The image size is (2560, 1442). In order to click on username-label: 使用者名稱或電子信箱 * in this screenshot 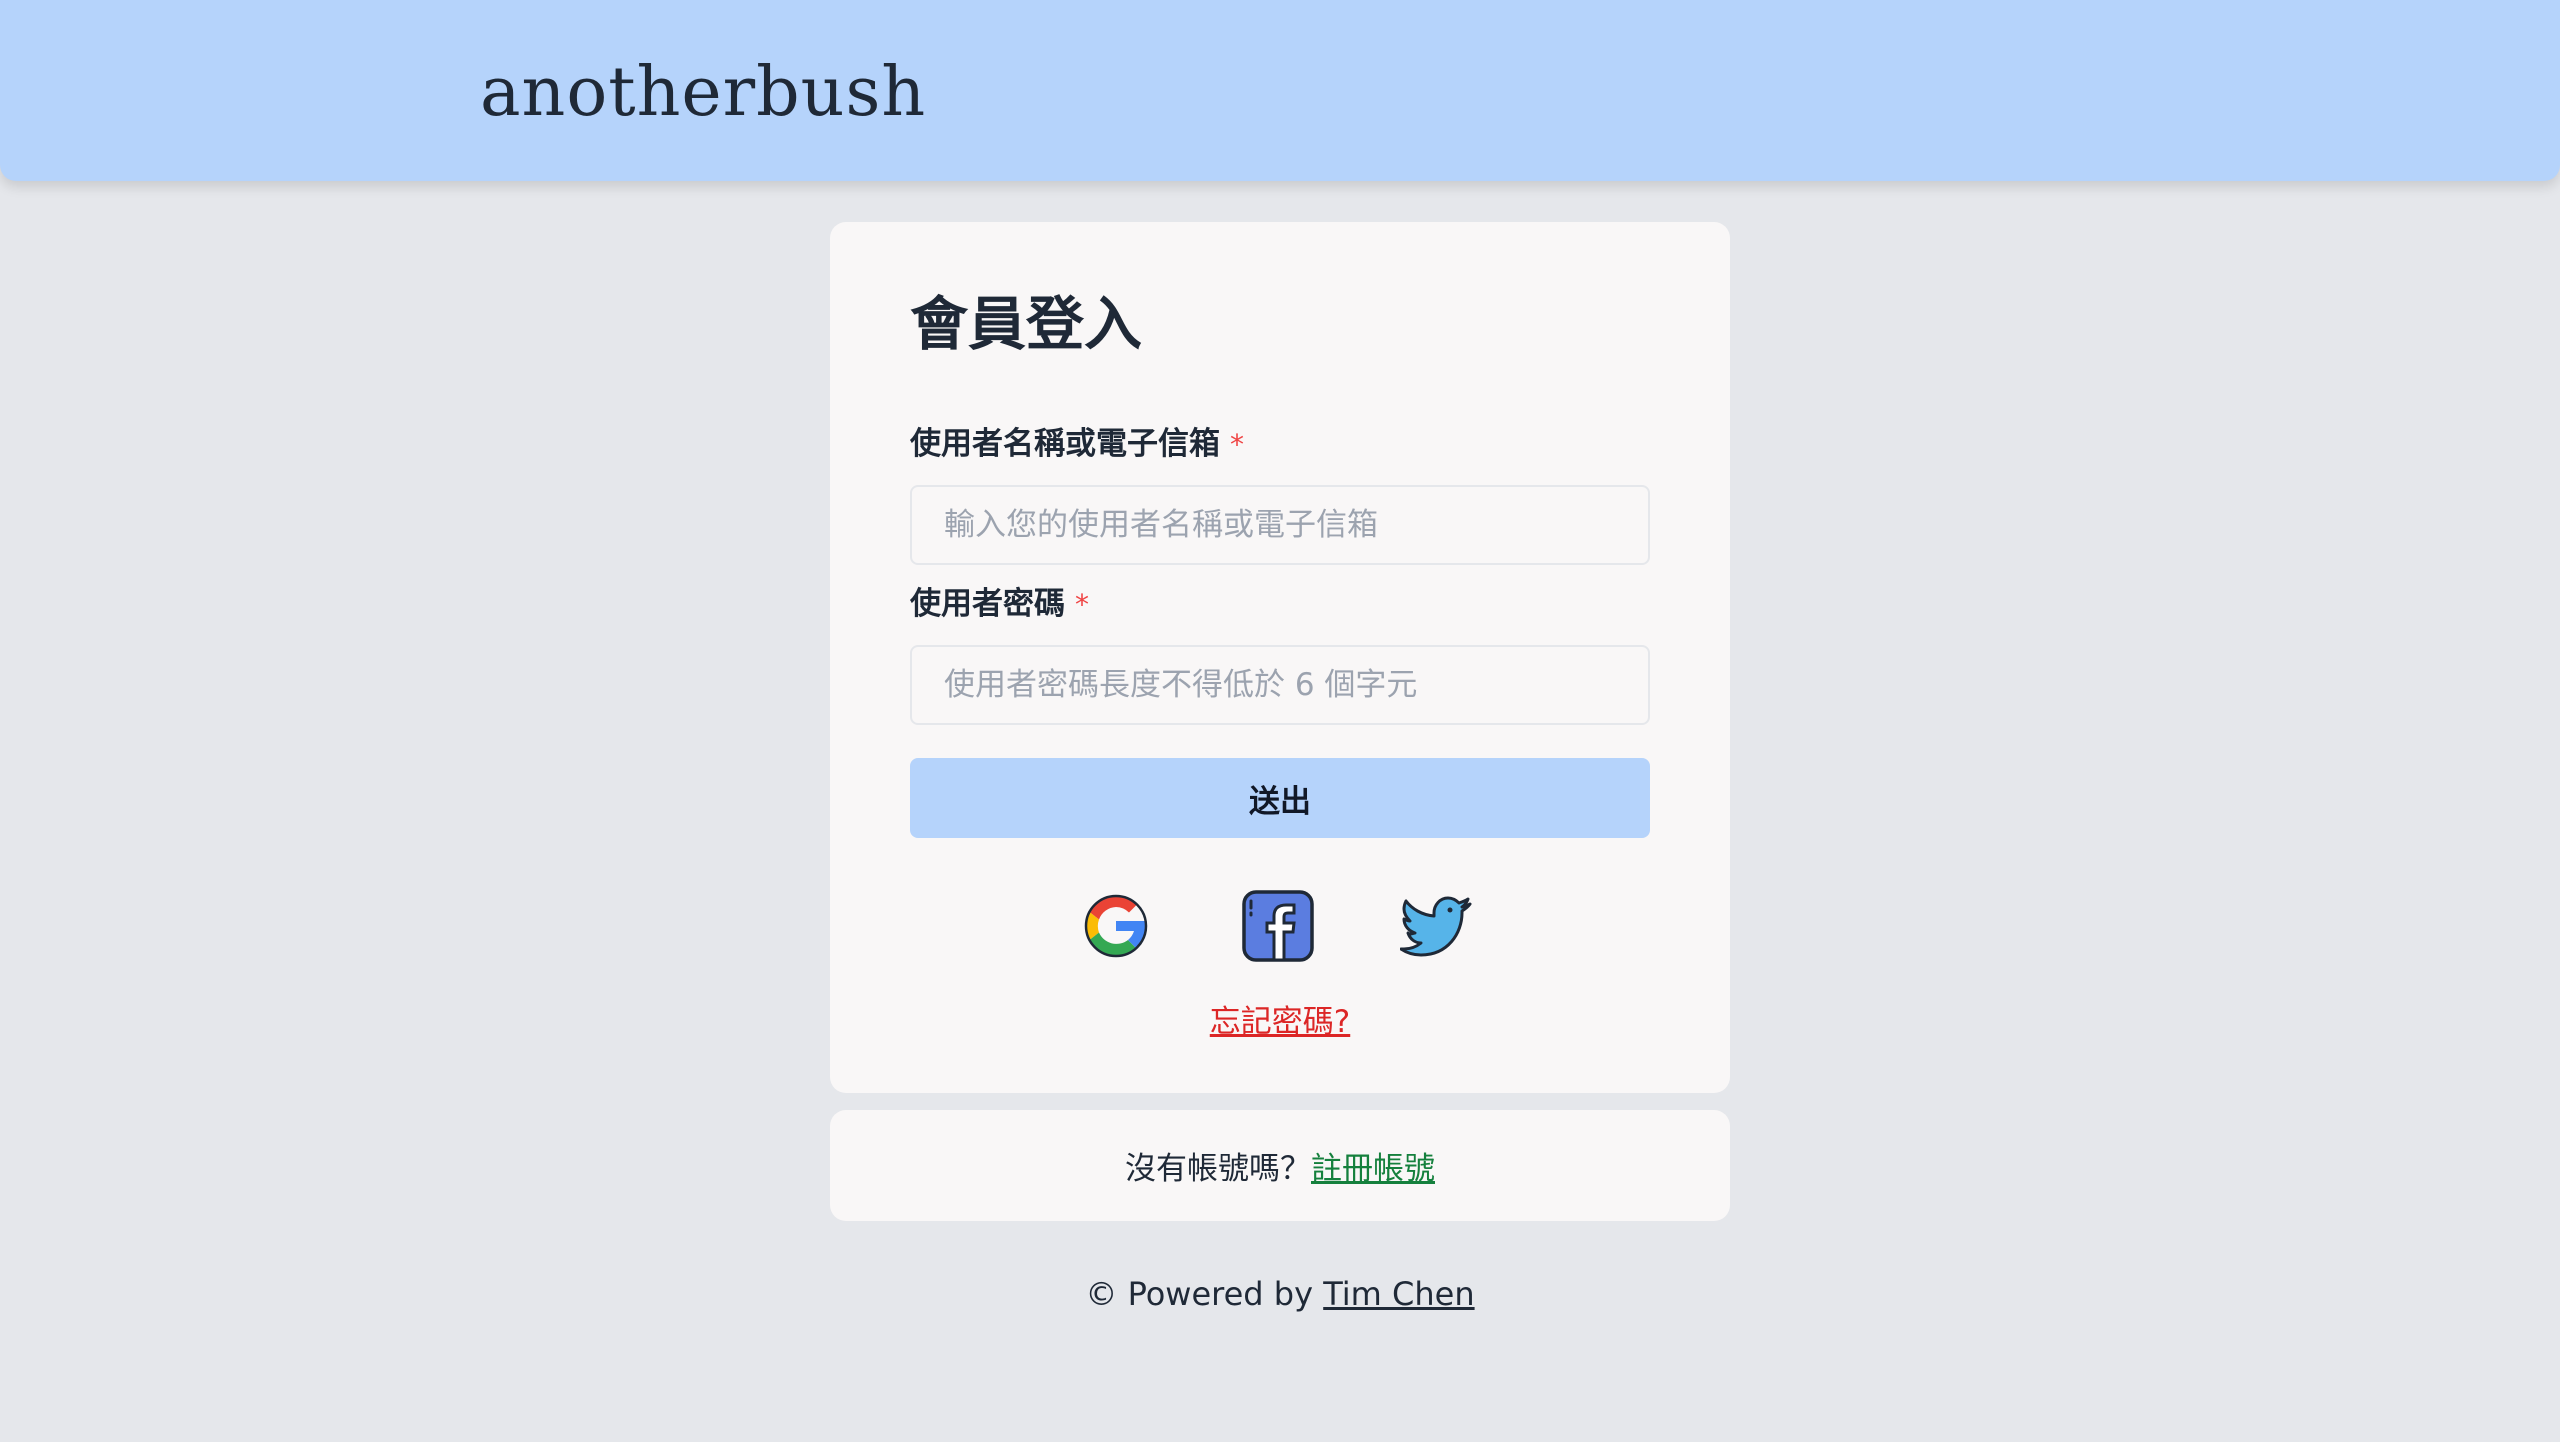, I will do `click(1077, 444)`.